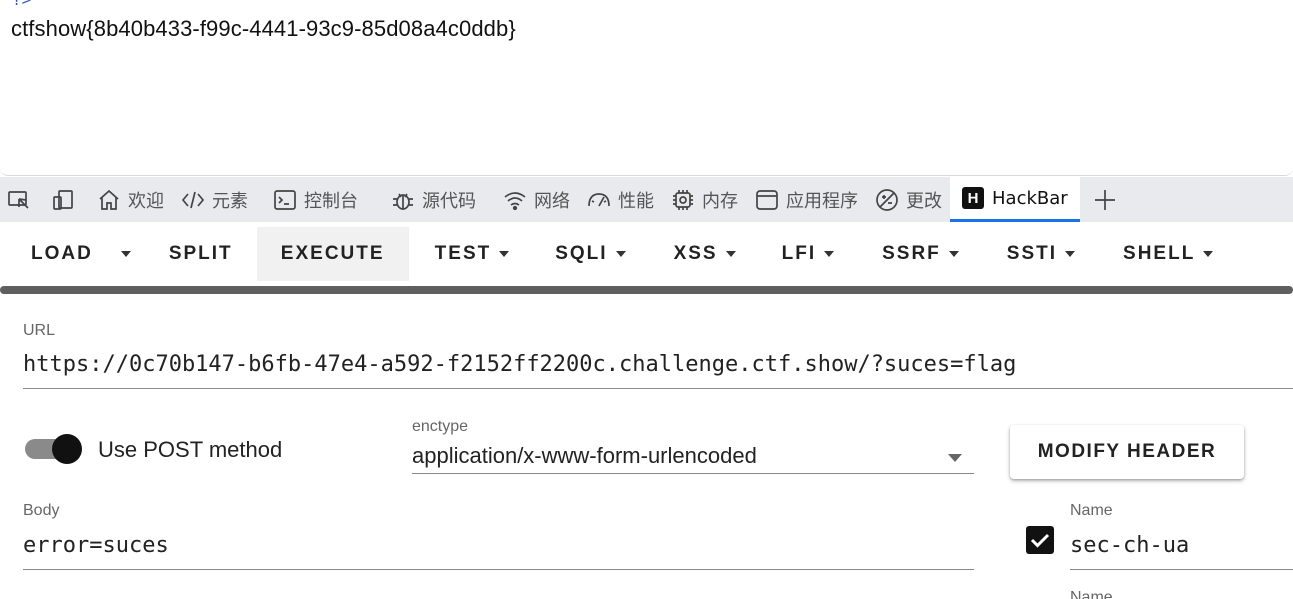 The height and width of the screenshot is (599, 1293). What do you see at coordinates (683, 199) in the screenshot?
I see `chip-icon` at bounding box center [683, 199].